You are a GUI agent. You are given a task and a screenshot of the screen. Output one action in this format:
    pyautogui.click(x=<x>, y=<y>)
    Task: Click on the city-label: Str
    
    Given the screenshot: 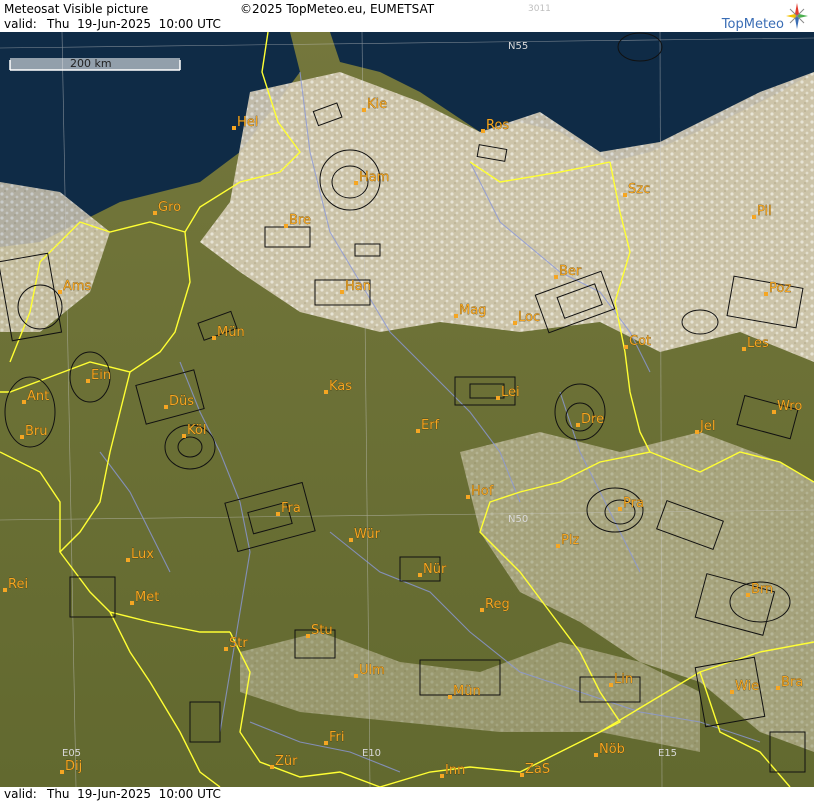 What is the action you would take?
    pyautogui.click(x=238, y=643)
    